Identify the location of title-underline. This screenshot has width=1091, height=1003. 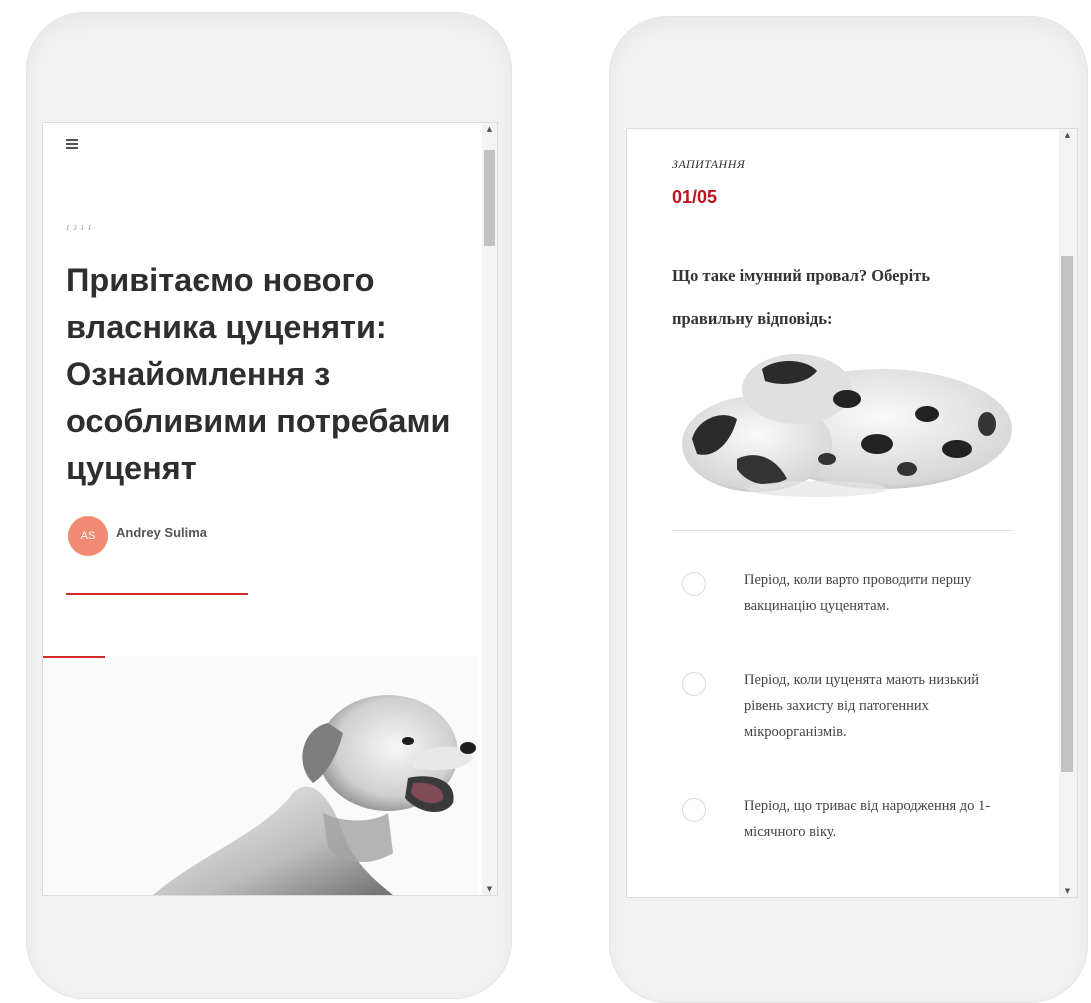
(157, 594).